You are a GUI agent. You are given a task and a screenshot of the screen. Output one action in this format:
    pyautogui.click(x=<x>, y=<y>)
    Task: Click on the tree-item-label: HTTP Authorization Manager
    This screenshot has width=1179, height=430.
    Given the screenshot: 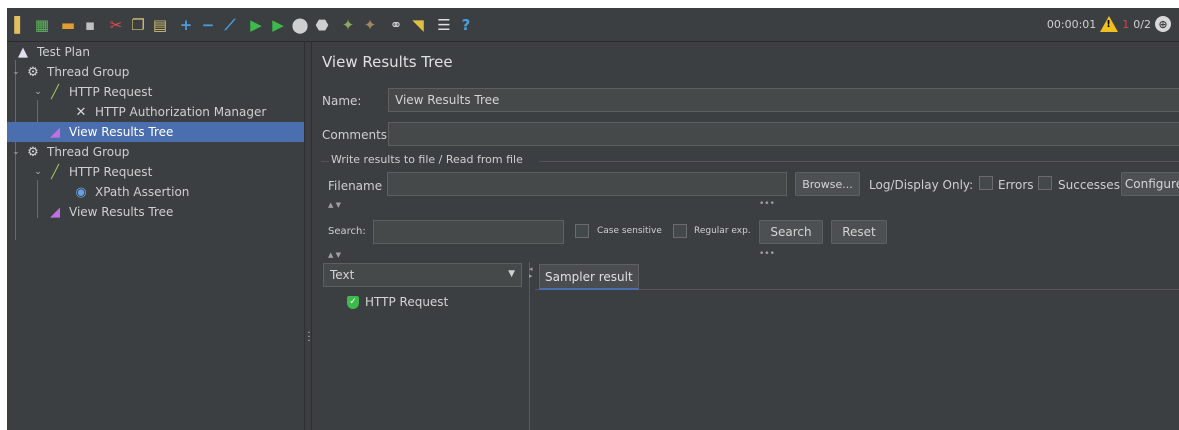 What is the action you would take?
    pyautogui.click(x=181, y=112)
    